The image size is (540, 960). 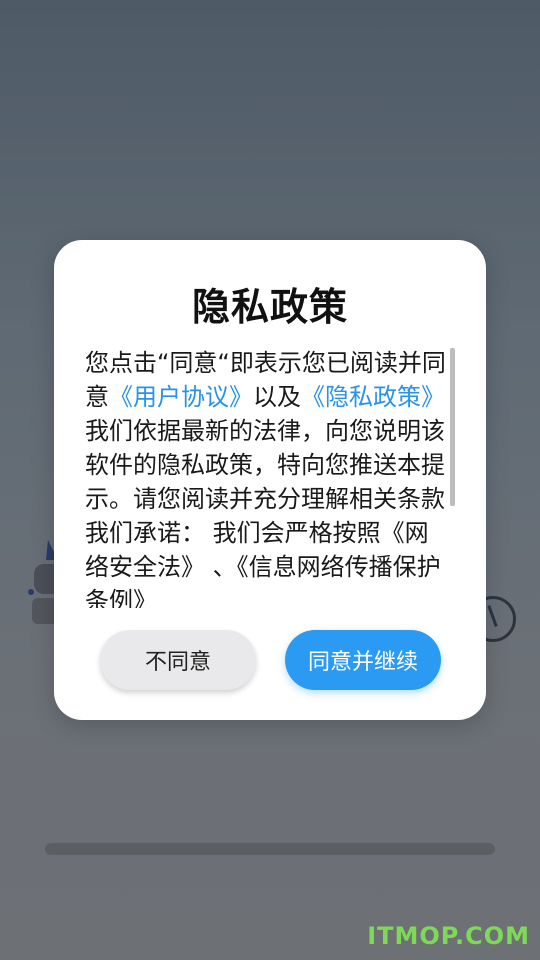 I want to click on dialog-title: 隐私政策, so click(x=269, y=307).